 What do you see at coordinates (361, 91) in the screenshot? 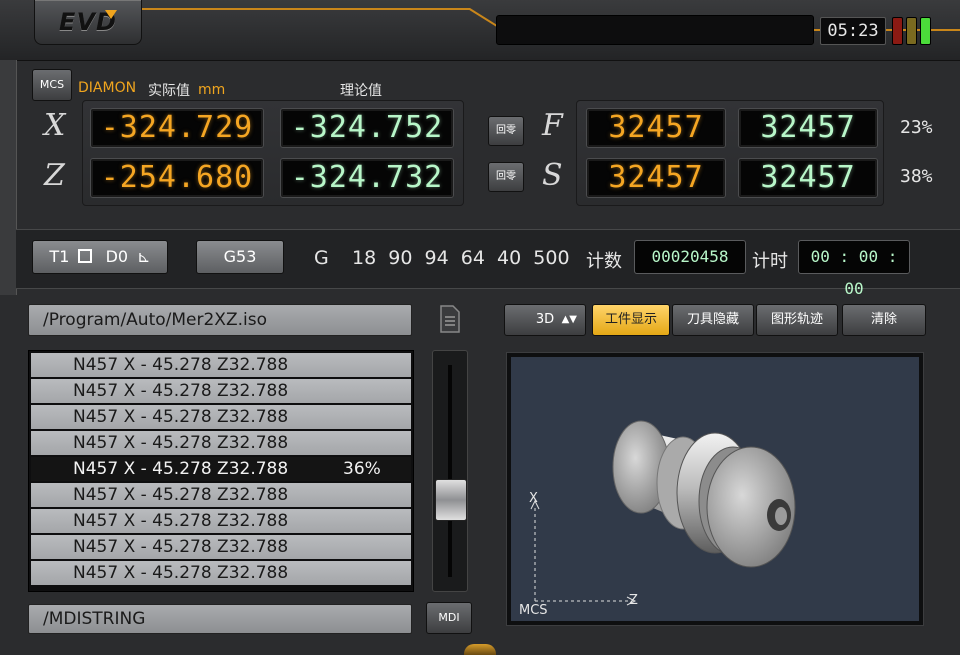
I see `theory-value-label: 理论值` at bounding box center [361, 91].